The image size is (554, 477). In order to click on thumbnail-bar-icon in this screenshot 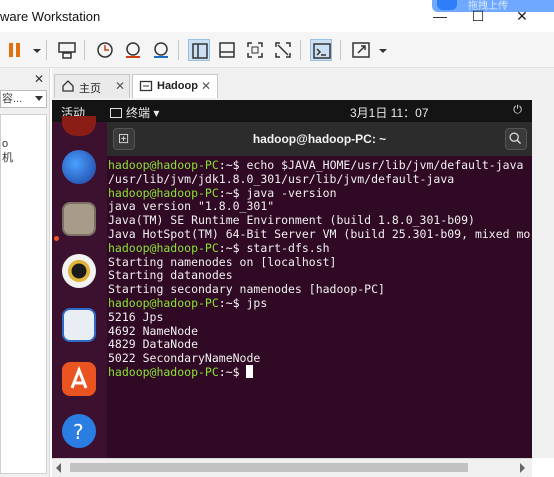, I will do `click(227, 50)`.